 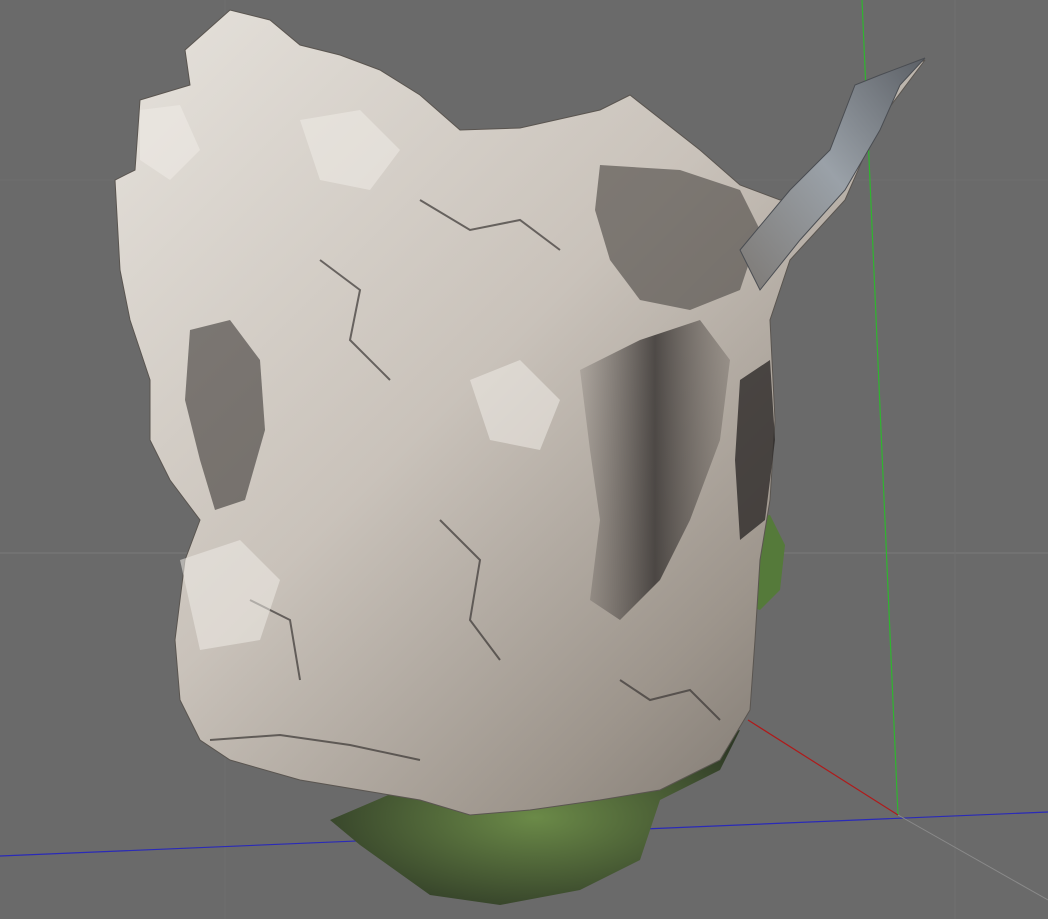 I want to click on rock-right-edge, so click(x=755, y=450).